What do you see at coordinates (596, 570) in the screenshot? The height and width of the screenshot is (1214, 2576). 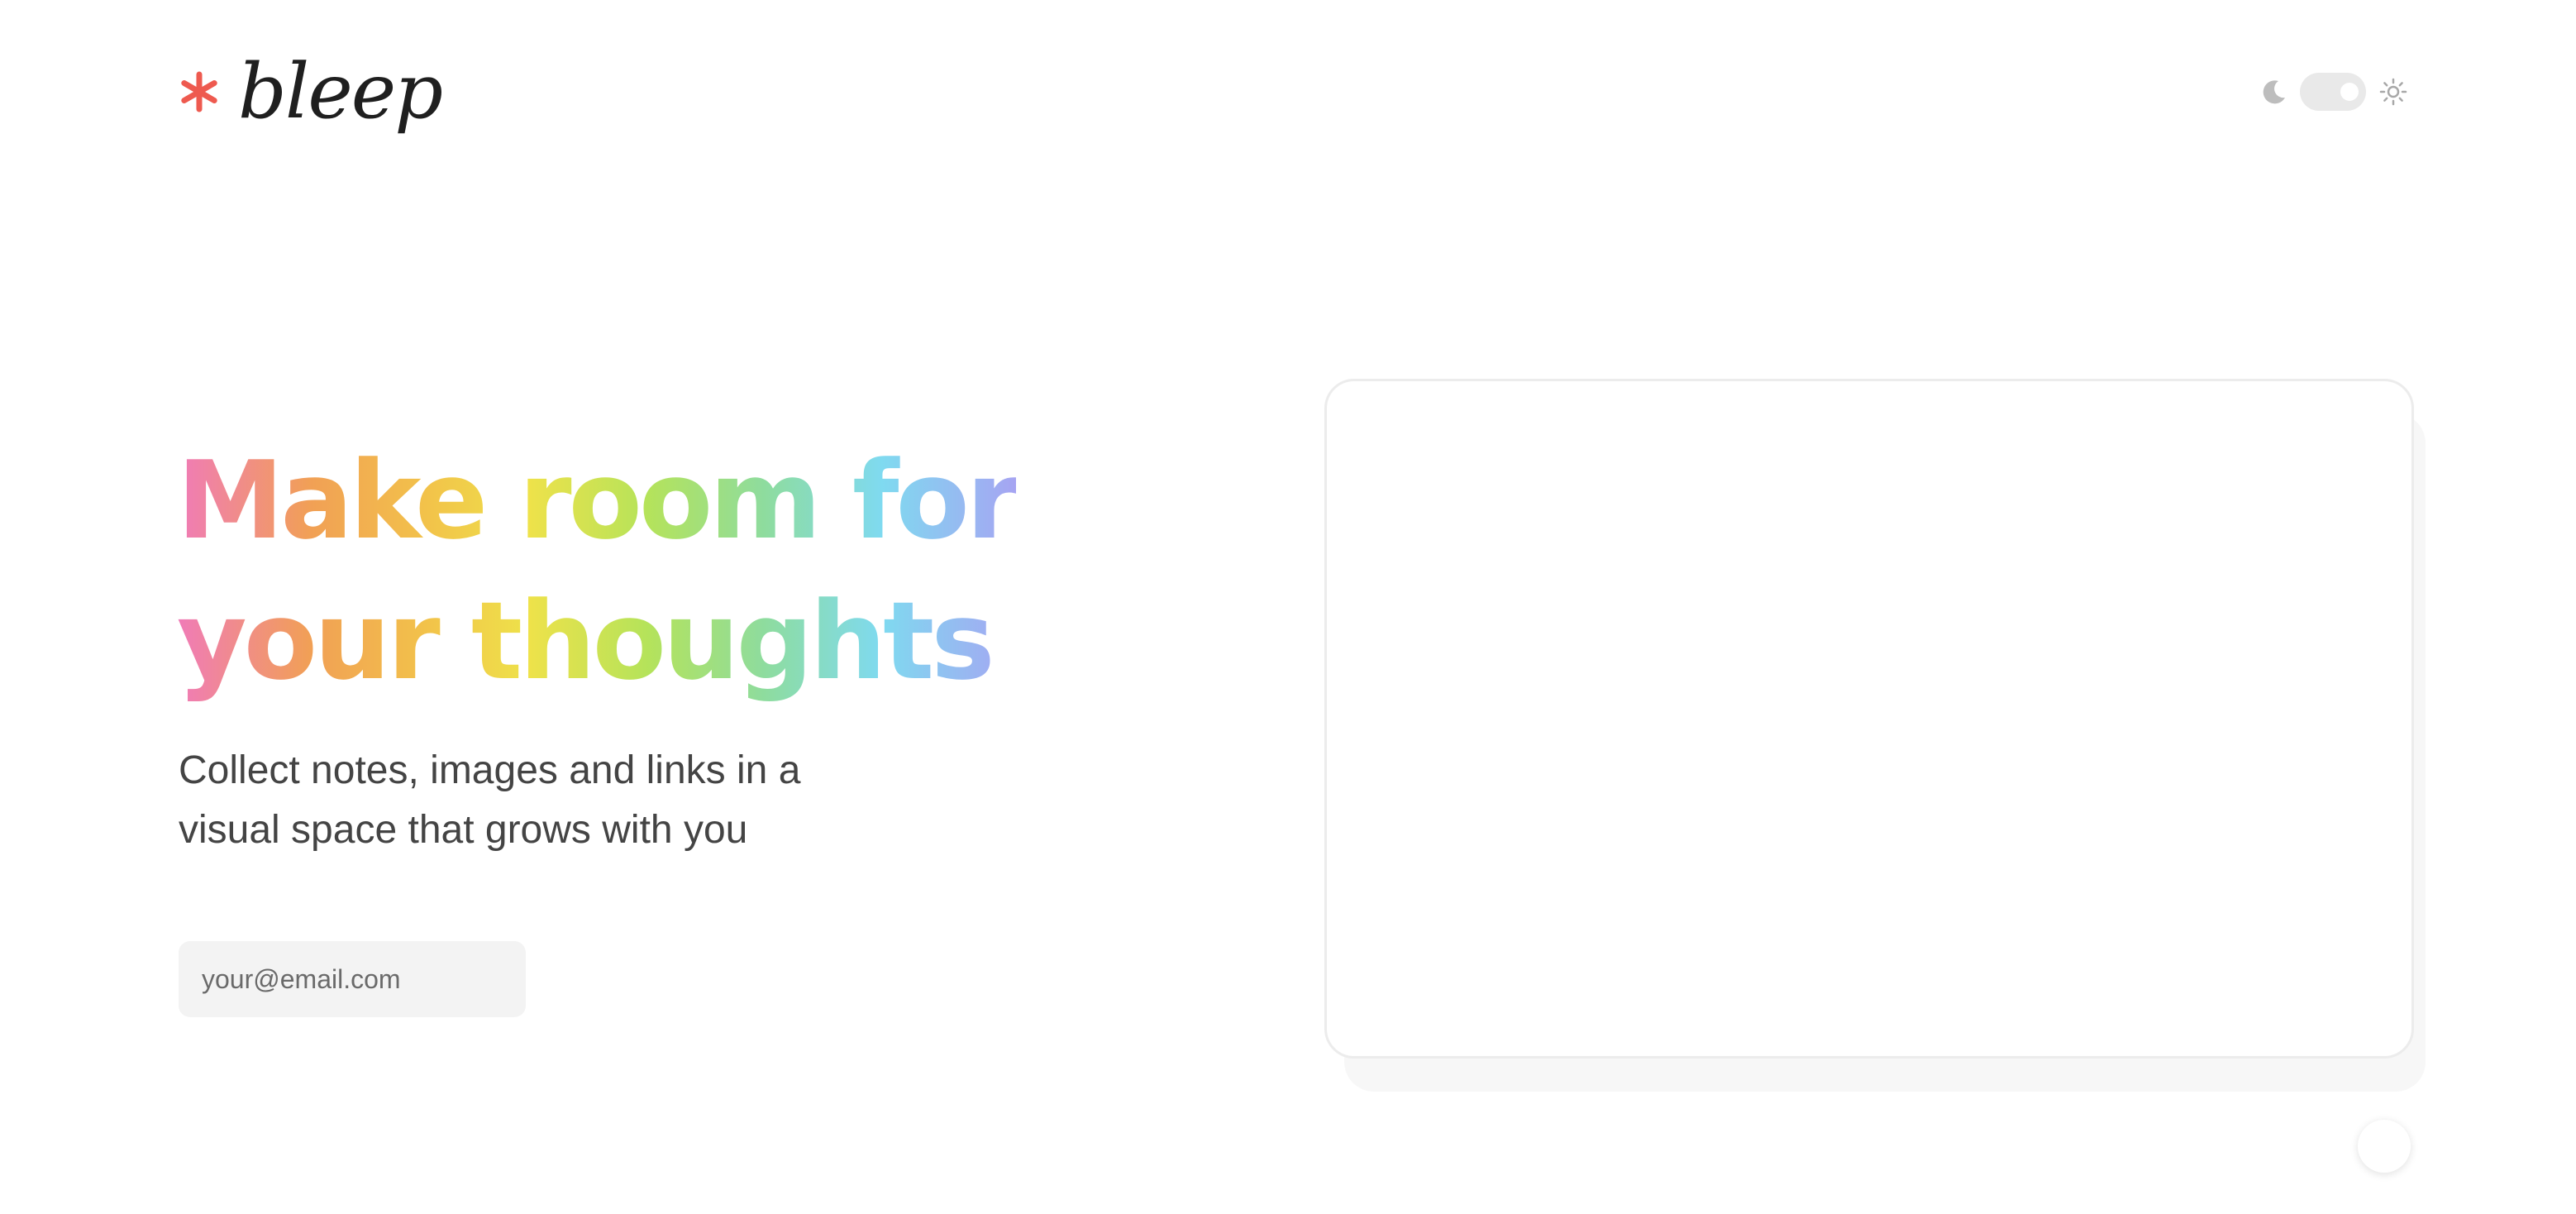 I see `hero-headline: Make room for your thoughts` at bounding box center [596, 570].